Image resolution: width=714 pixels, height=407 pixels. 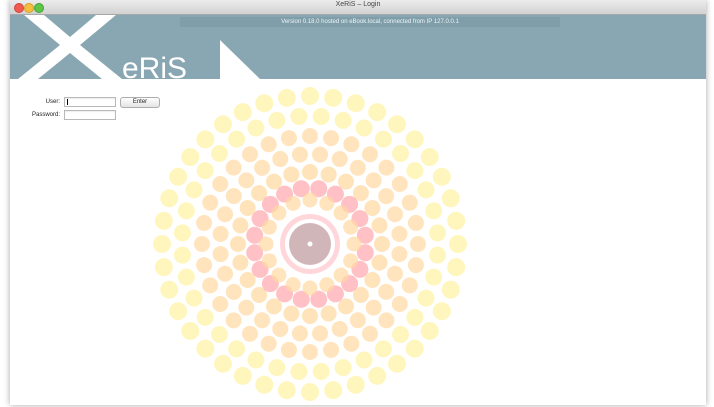 What do you see at coordinates (358, 7) in the screenshot?
I see `title-bar: XeRiS – Login` at bounding box center [358, 7].